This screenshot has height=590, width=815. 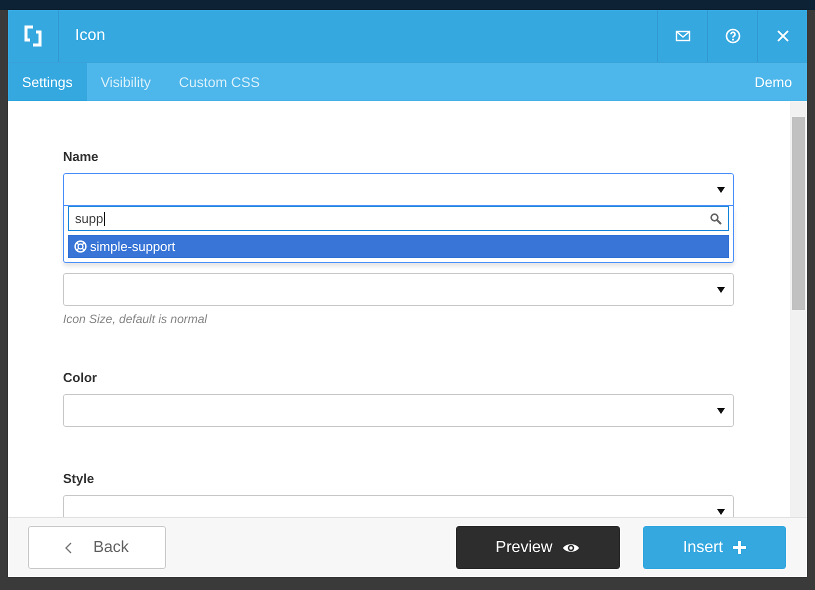 What do you see at coordinates (81, 157) in the screenshot?
I see `field-label: Name` at bounding box center [81, 157].